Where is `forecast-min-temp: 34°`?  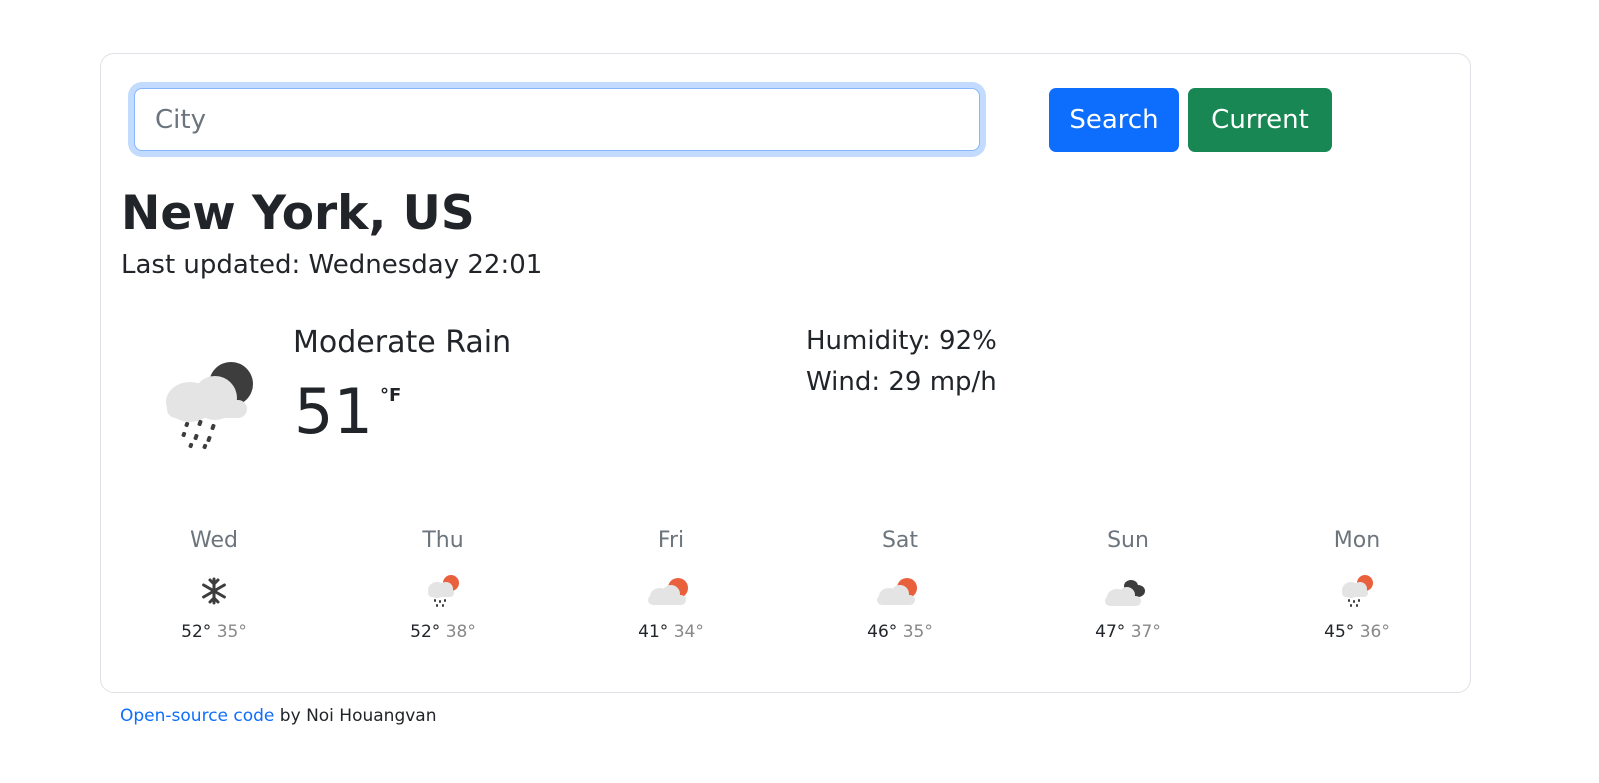 forecast-min-temp: 34° is located at coordinates (688, 632).